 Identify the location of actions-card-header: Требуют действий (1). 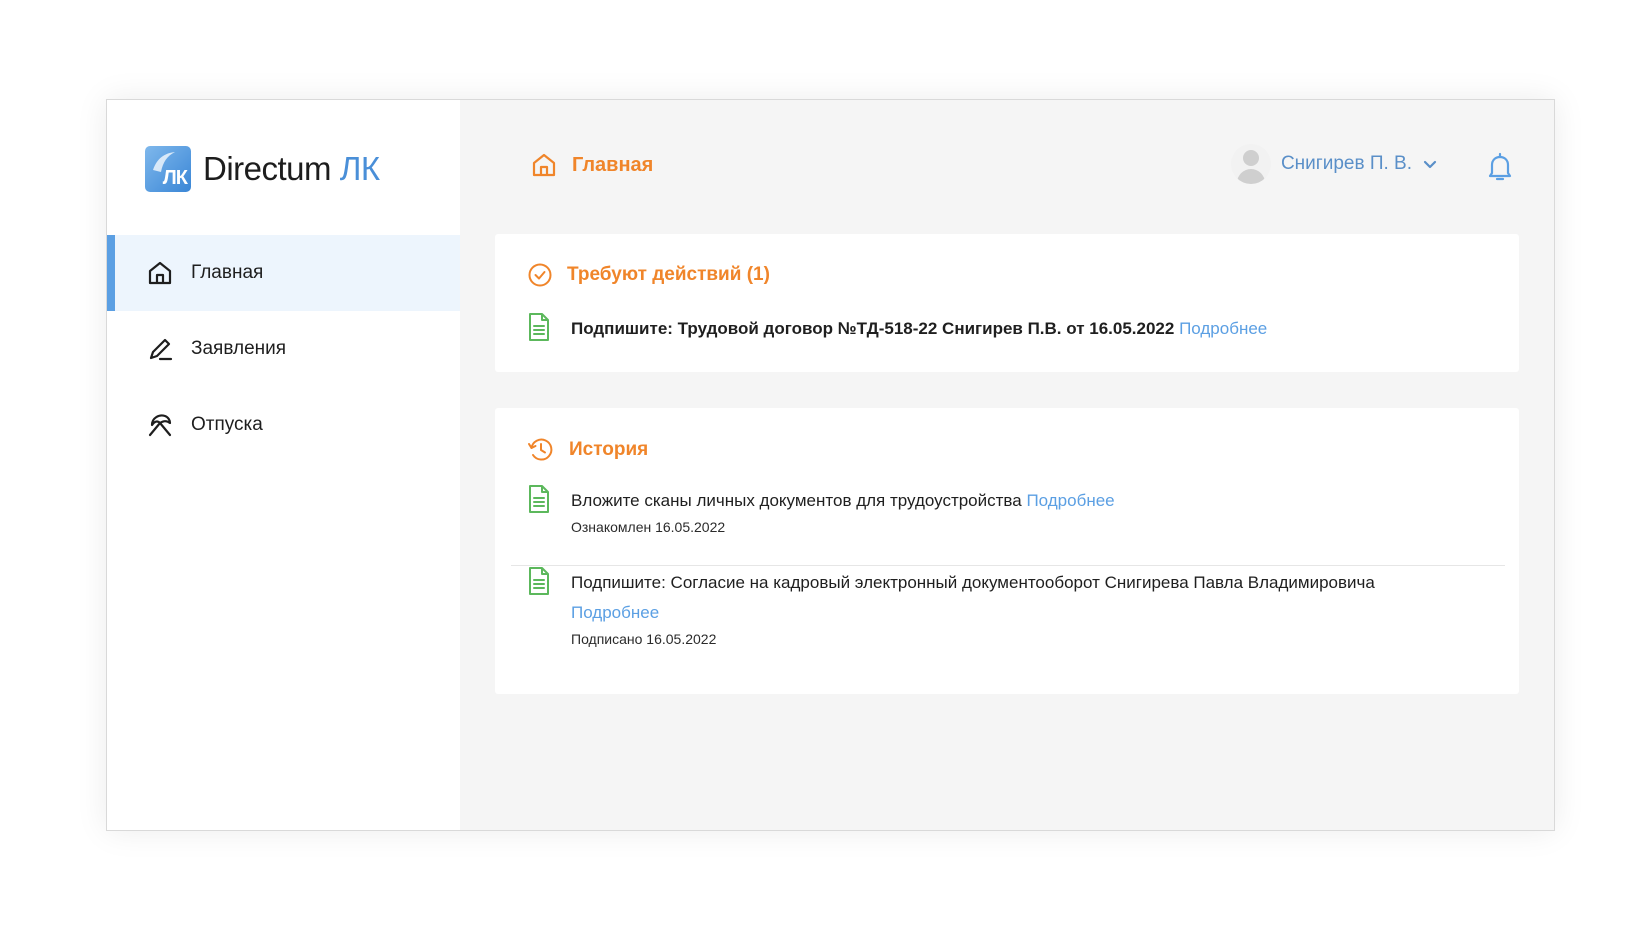
(648, 275).